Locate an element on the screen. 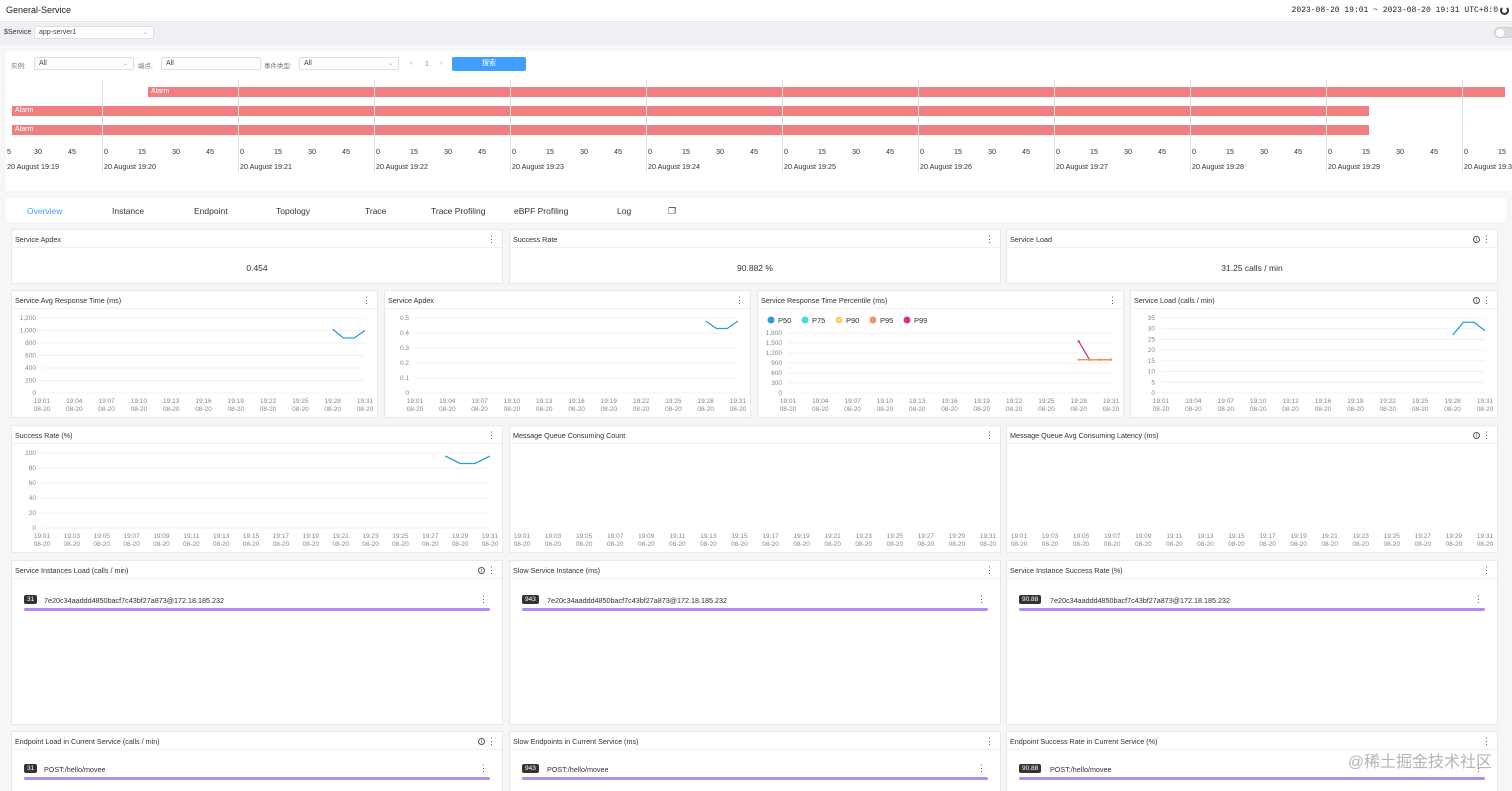  x-tick-label: 19:05 is located at coordinates (584, 536).